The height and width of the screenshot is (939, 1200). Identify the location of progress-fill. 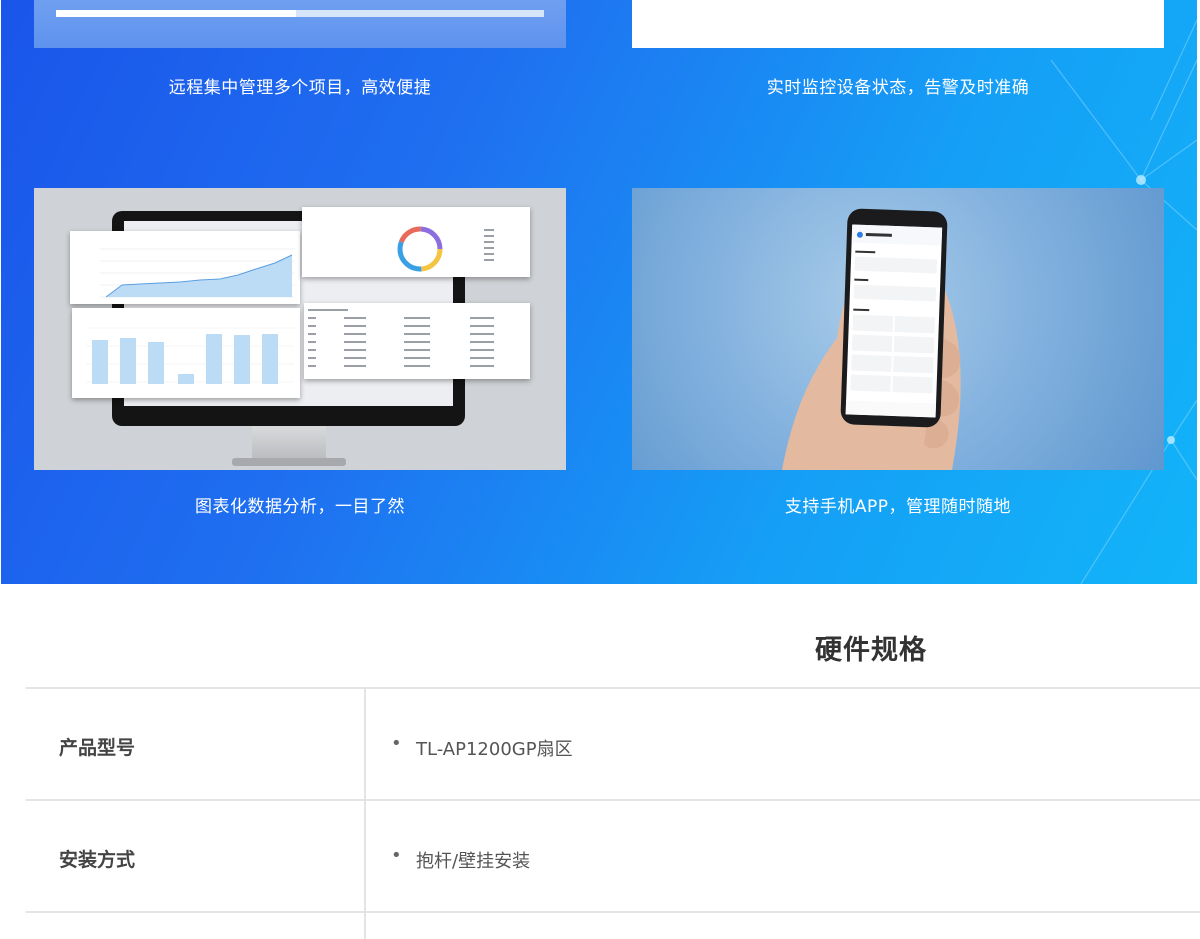
(176, 13).